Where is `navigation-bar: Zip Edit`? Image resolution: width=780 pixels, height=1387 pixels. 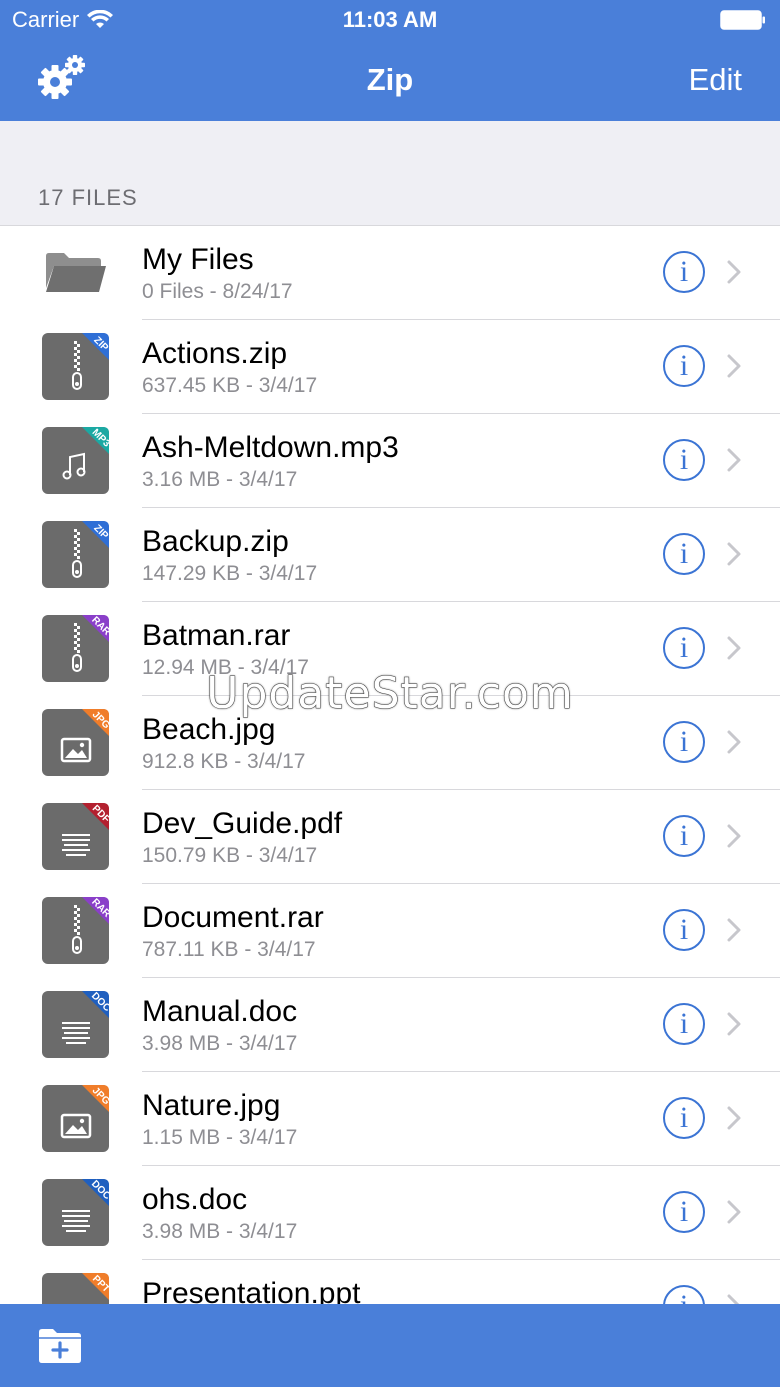
navigation-bar: Zip Edit is located at coordinates (390, 80).